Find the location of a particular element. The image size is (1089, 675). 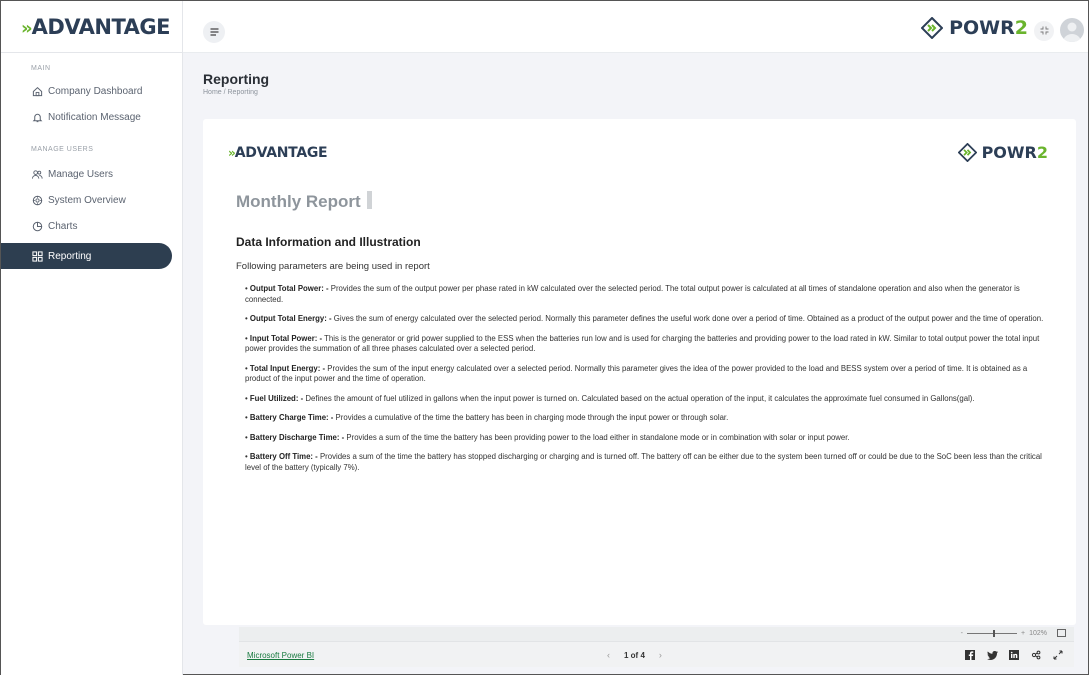

top-bar: POWR 2 is located at coordinates (635, 27).